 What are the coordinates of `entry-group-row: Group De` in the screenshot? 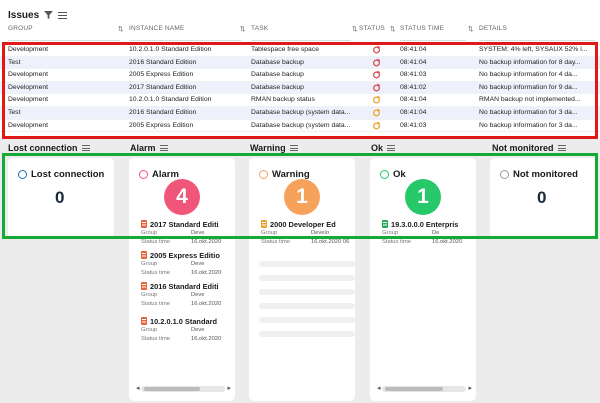 It's located at (430, 233).